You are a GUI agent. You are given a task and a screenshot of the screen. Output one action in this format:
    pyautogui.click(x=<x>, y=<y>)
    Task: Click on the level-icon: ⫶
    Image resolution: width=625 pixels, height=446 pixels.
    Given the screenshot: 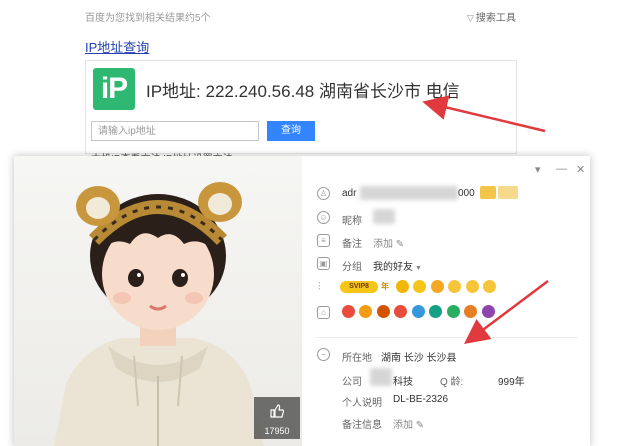 What is the action you would take?
    pyautogui.click(x=319, y=287)
    